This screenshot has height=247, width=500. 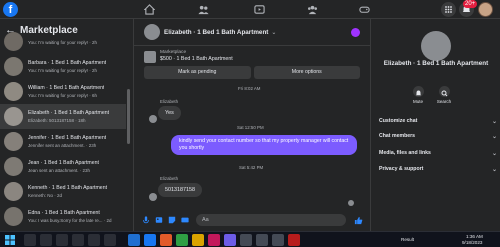 I want to click on list-item-preview: Elizabeth: 5013187158 · 18h, so click(x=57, y=120).